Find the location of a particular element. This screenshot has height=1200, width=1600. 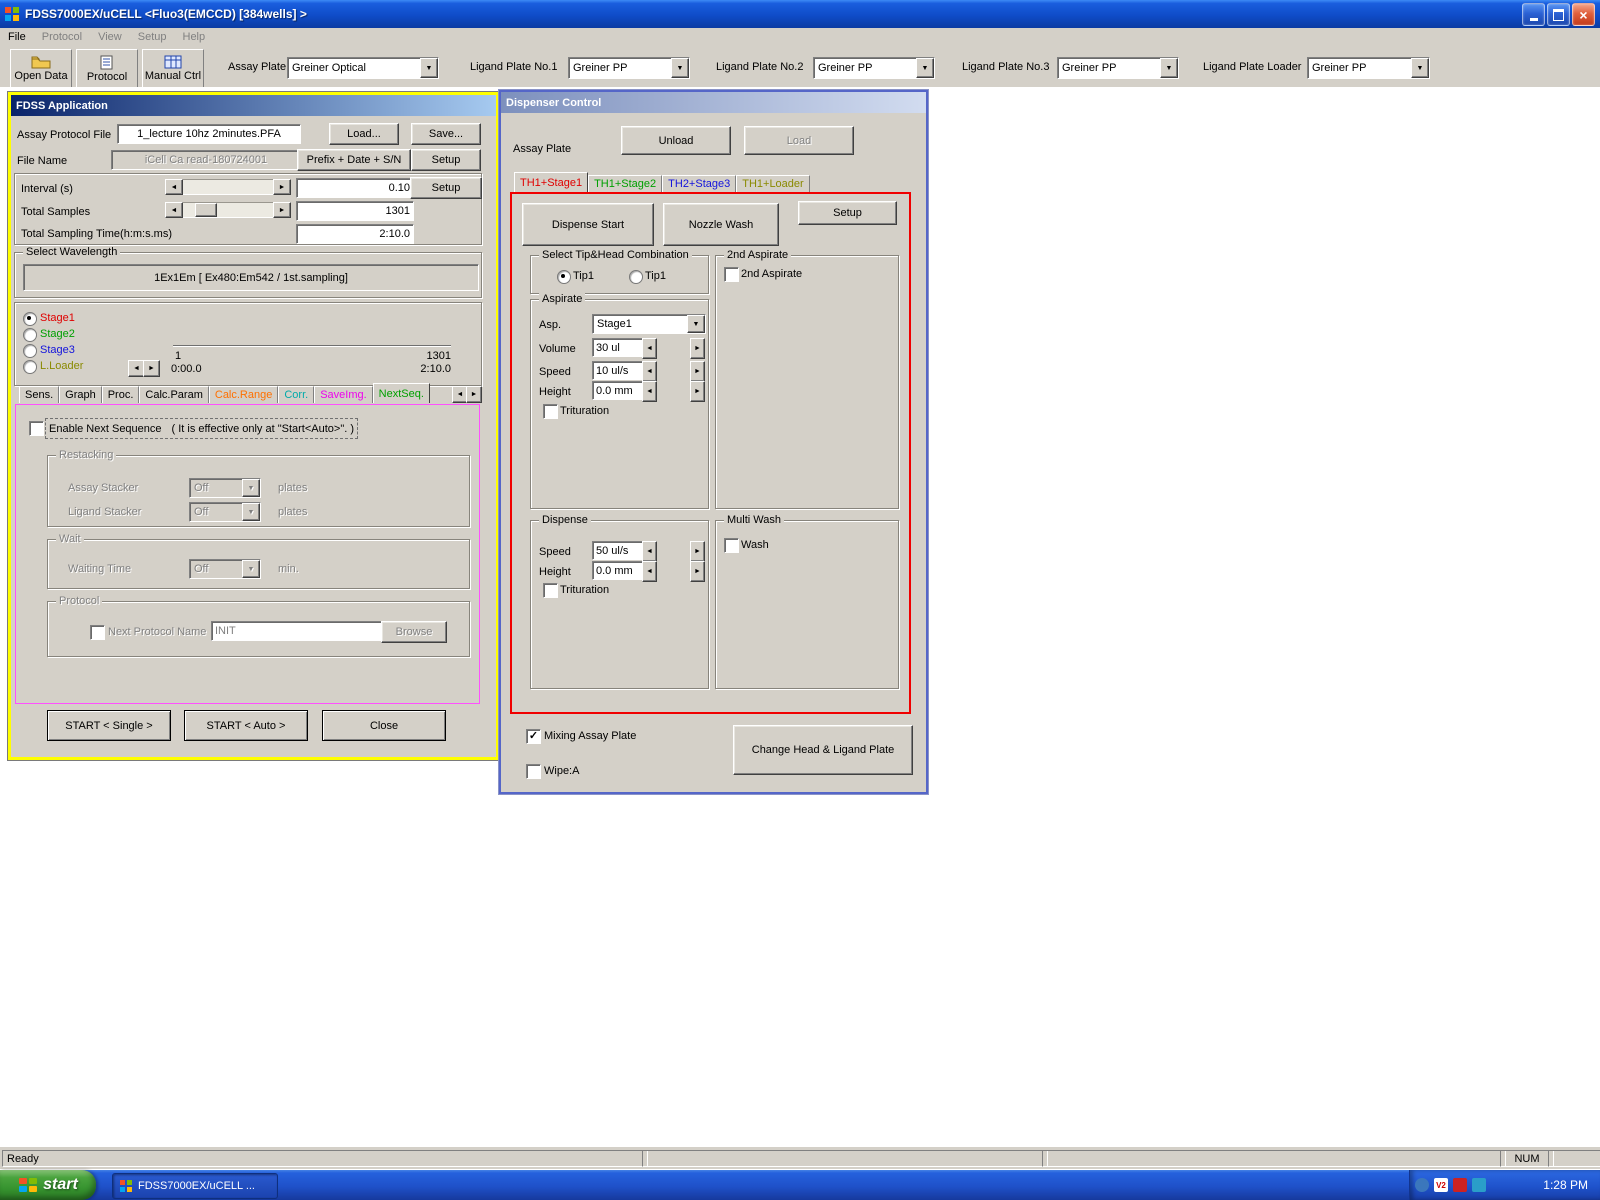

tray-icon-red is located at coordinates (1460, 1185).